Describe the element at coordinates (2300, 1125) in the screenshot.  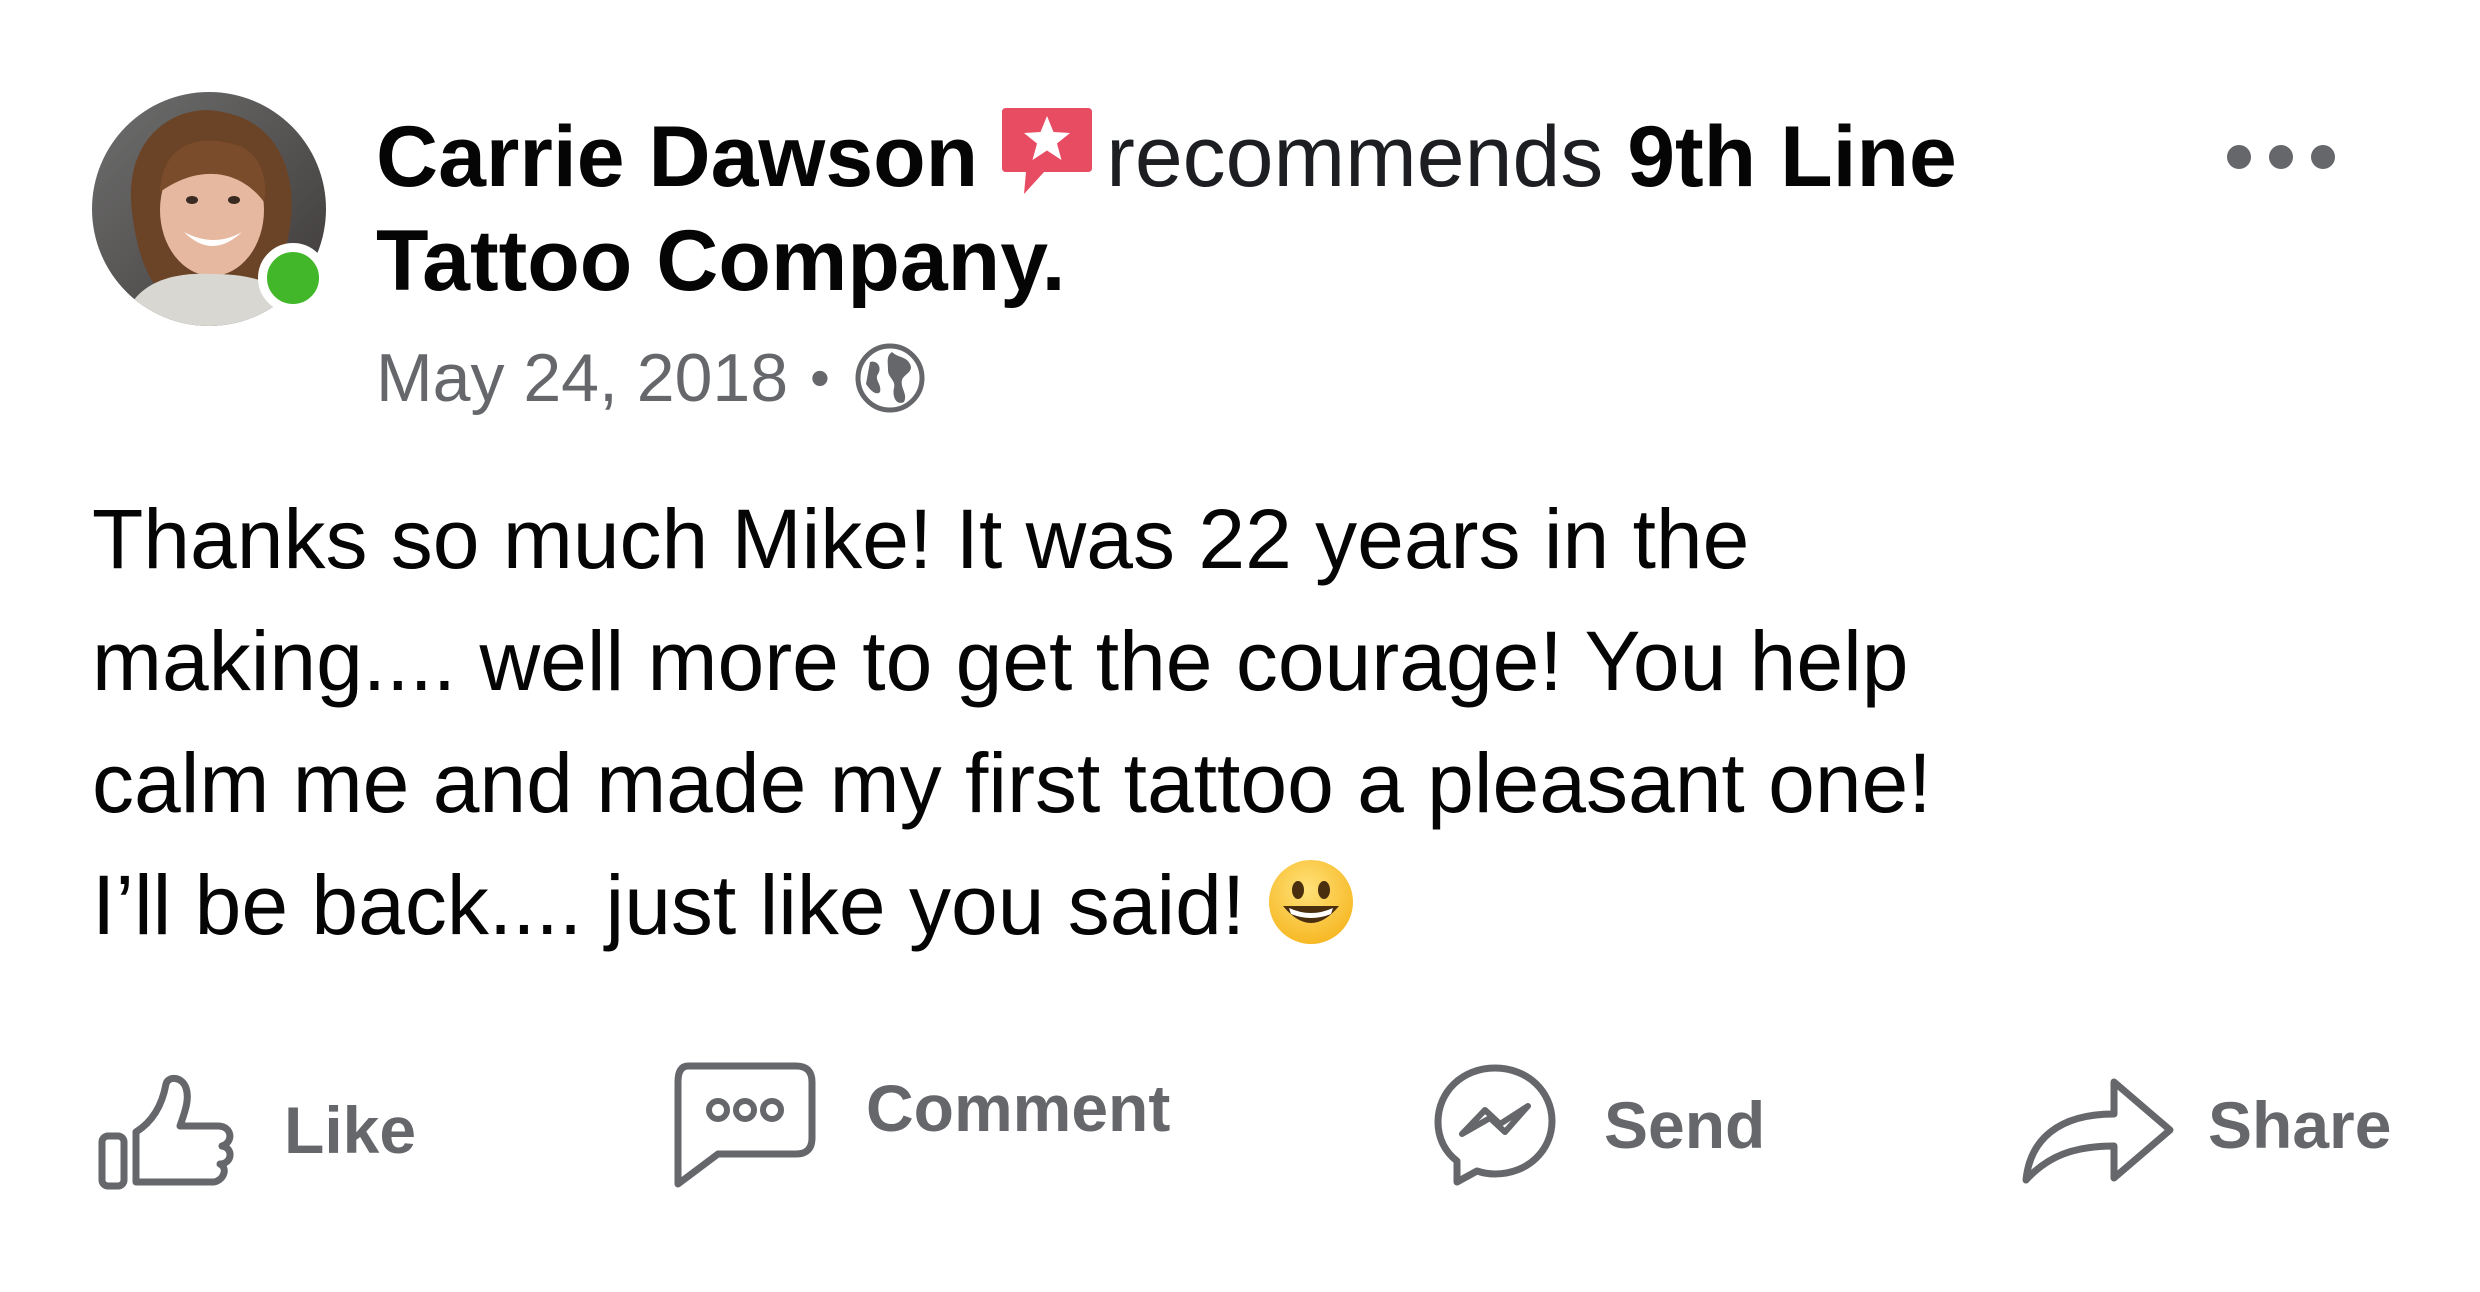
I see `share-label: Share` at that location.